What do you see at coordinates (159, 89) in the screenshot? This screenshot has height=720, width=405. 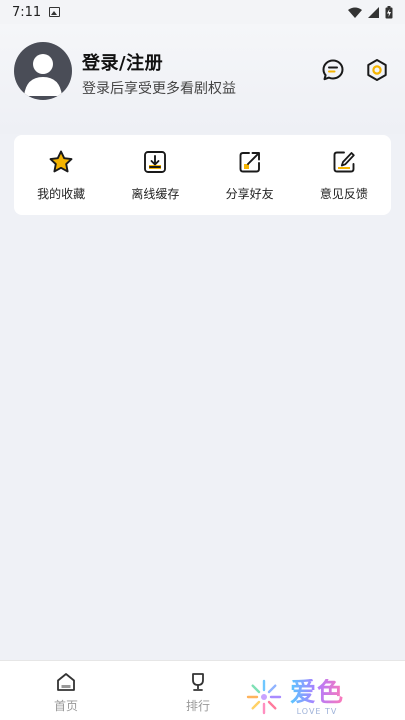 I see `login-benefits-text: 登录后享受更多看剧权益` at bounding box center [159, 89].